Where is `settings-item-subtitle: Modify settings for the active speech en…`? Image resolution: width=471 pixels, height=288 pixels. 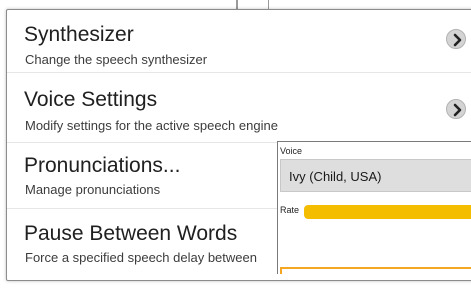 settings-item-subtitle: Modify settings for the active speech en… is located at coordinates (151, 125).